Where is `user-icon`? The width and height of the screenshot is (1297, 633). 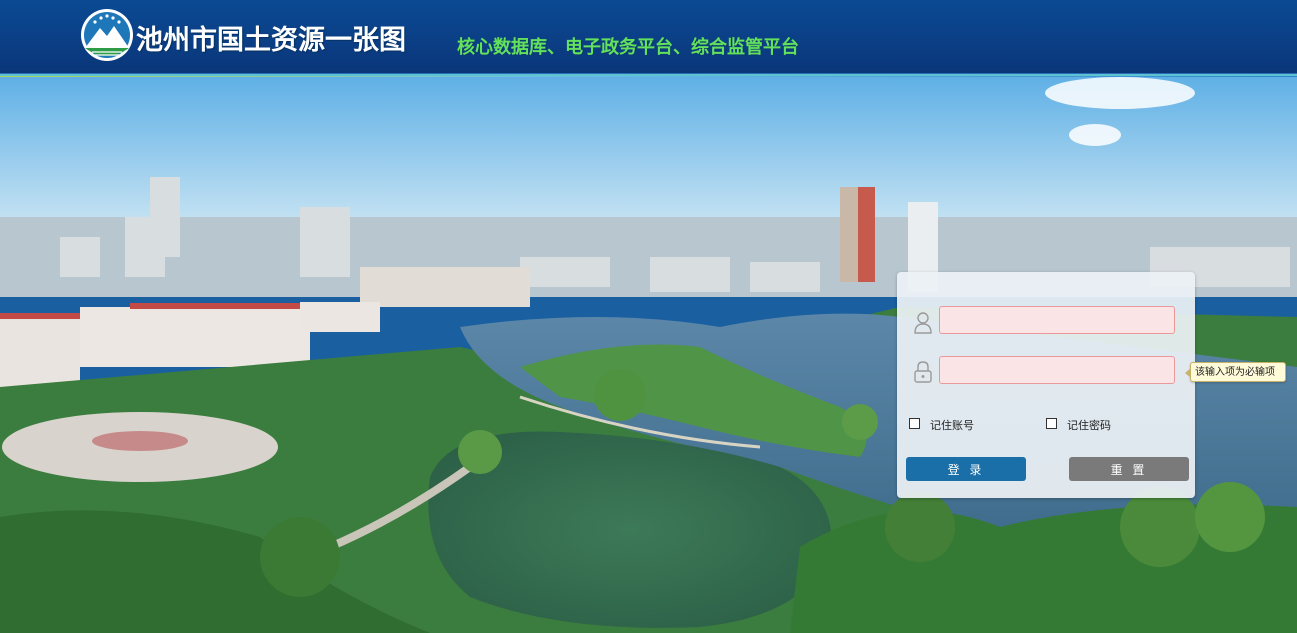
user-icon is located at coordinates (923, 323).